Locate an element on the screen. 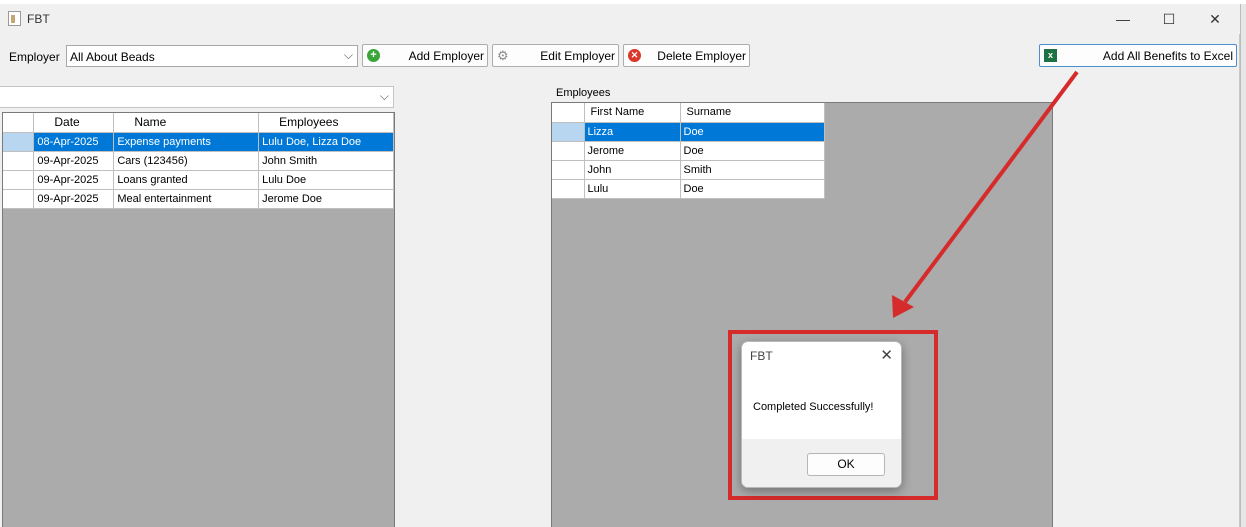  benefit-filter-select: ⌵ is located at coordinates (197, 97).